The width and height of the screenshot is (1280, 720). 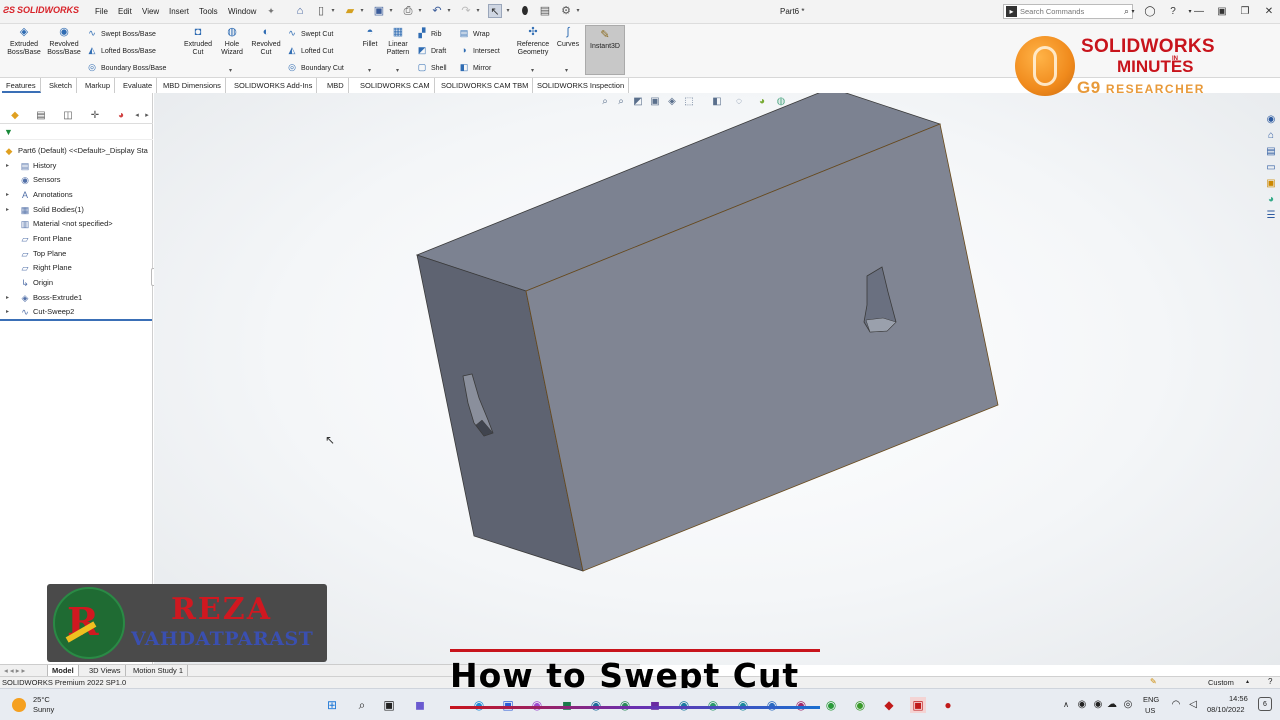 What do you see at coordinates (495, 11) in the screenshot?
I see `select-icon: ↖` at bounding box center [495, 11].